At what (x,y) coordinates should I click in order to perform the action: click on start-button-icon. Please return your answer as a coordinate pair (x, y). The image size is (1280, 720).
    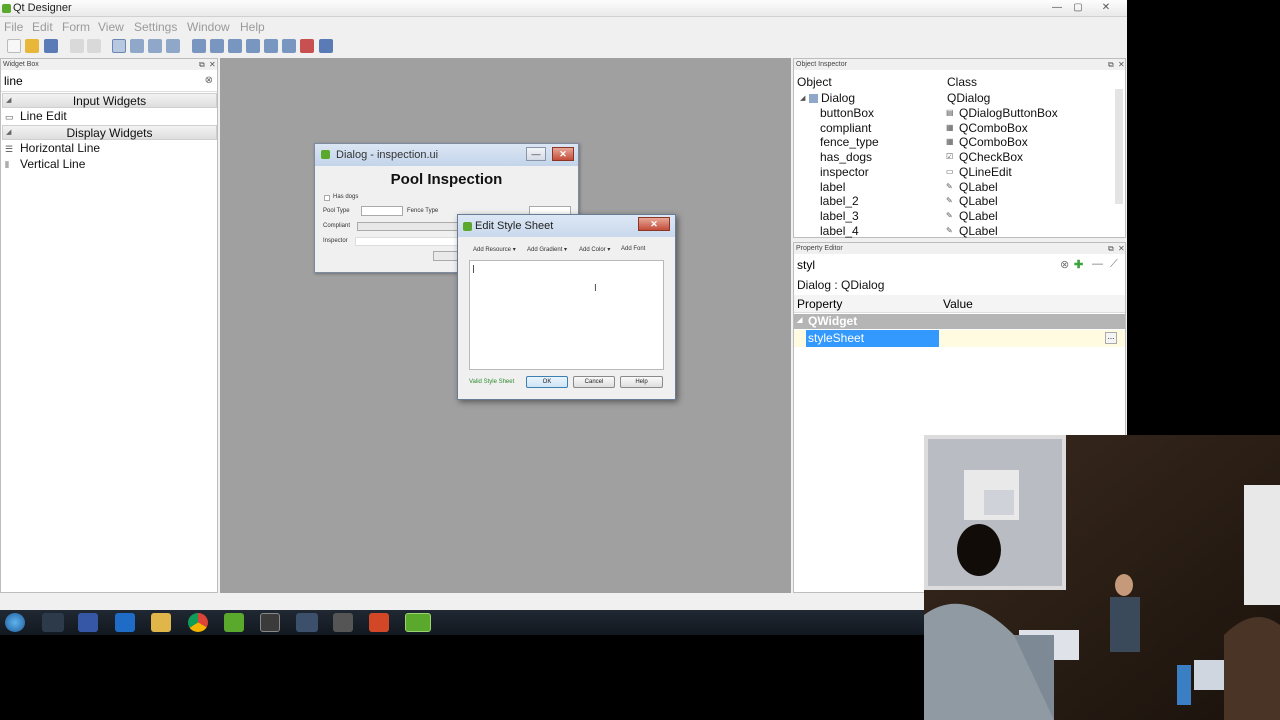
    Looking at the image, I should click on (15, 622).